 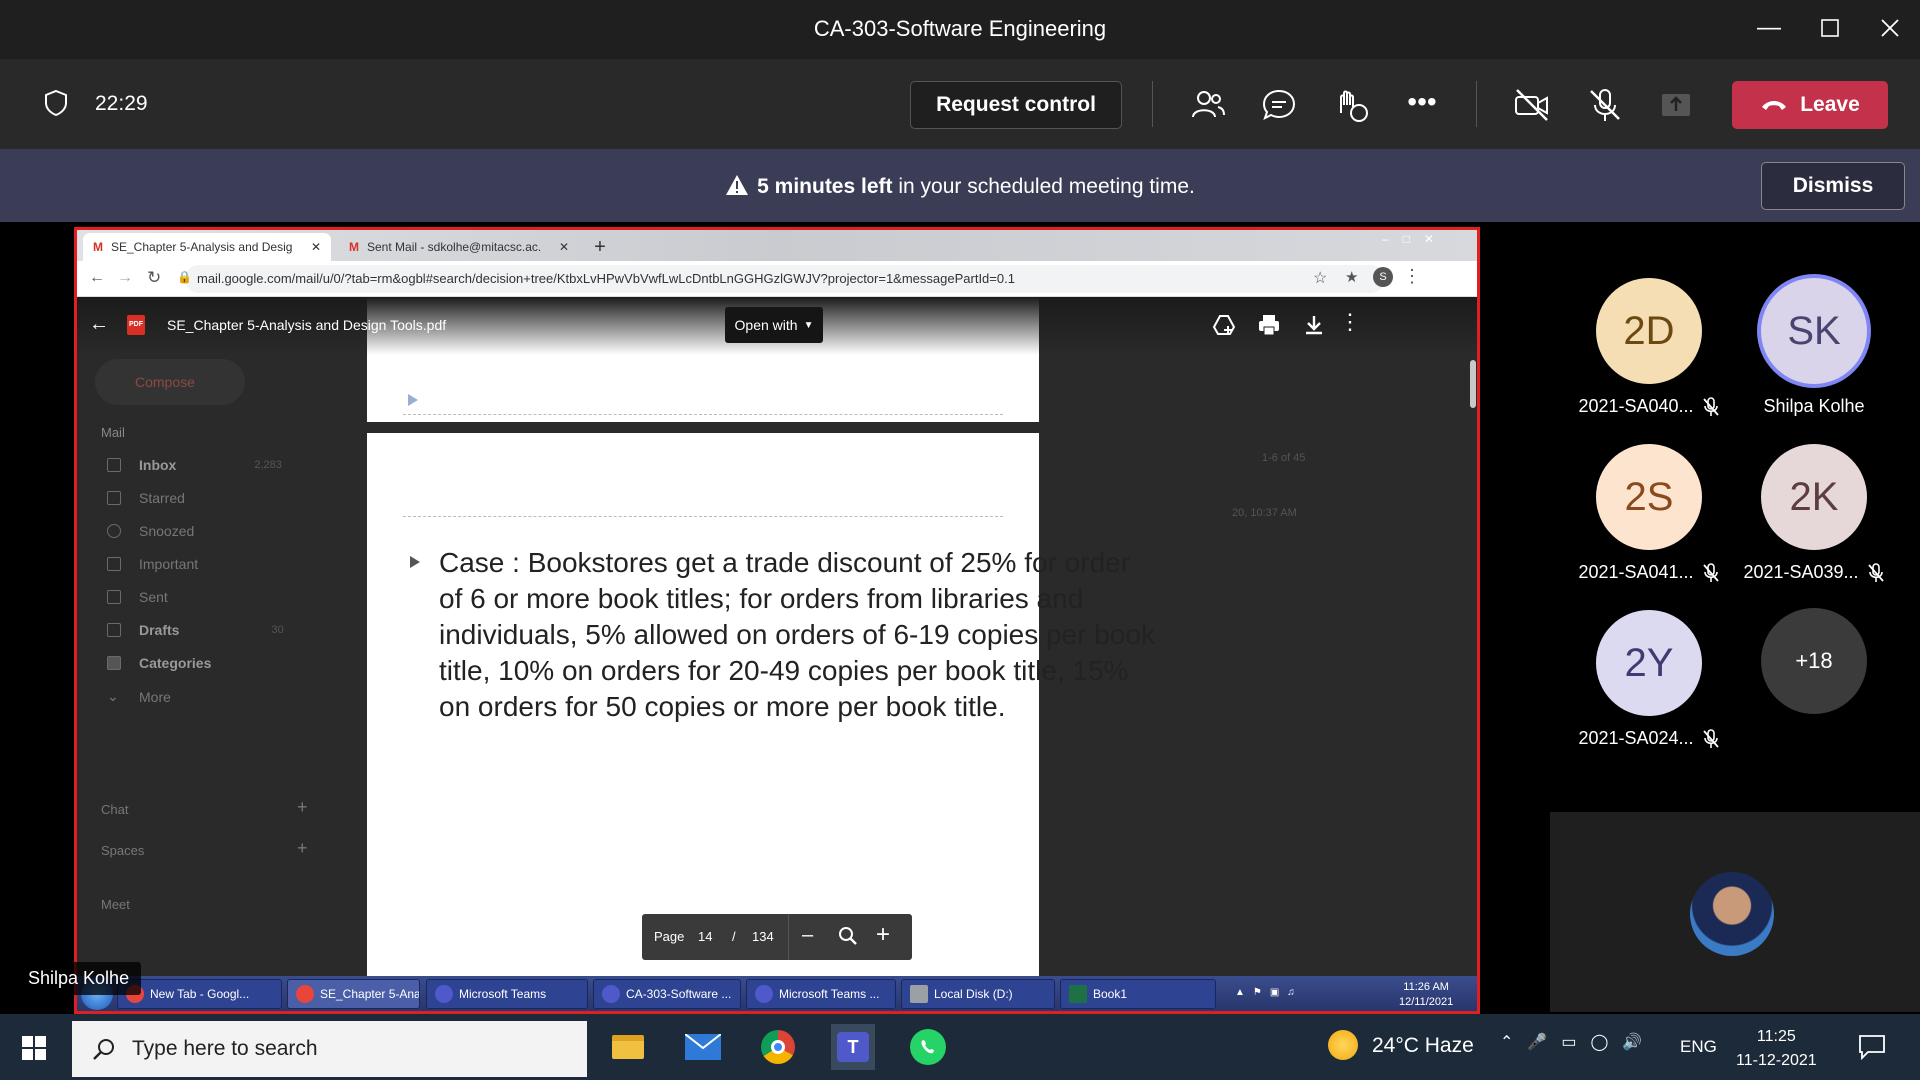 I want to click on participants-icon, so click(x=1208, y=105).